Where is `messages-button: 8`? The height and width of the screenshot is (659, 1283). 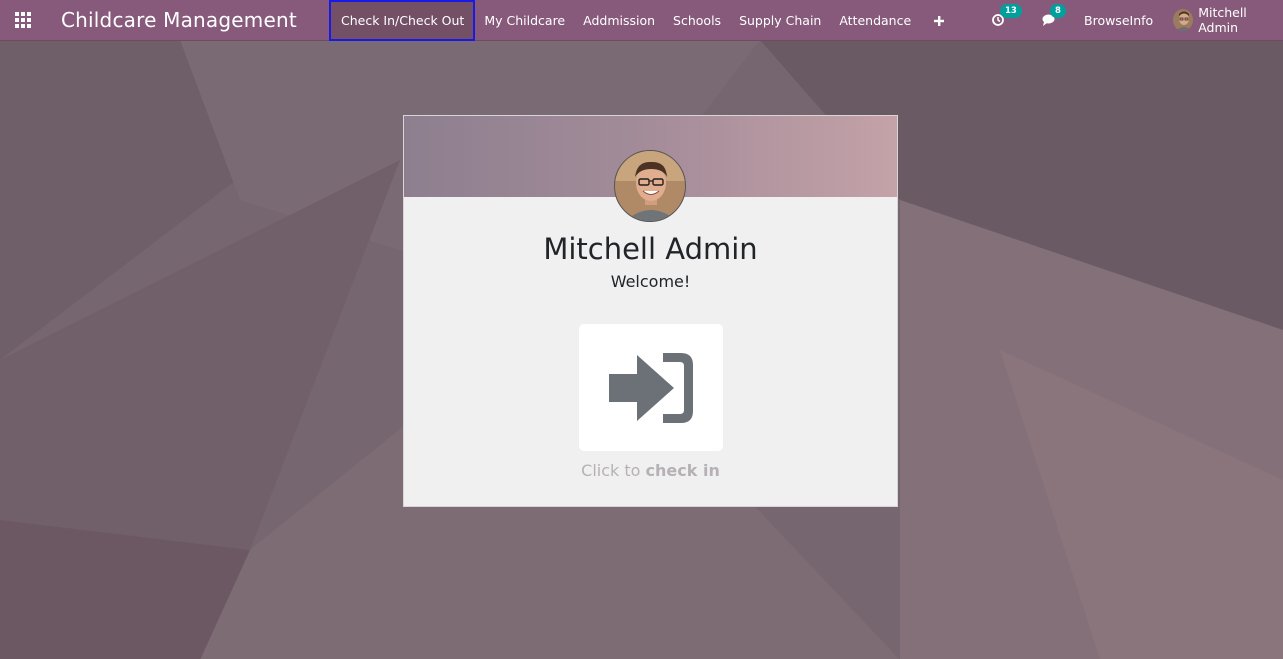 messages-button: 8 is located at coordinates (1054, 15).